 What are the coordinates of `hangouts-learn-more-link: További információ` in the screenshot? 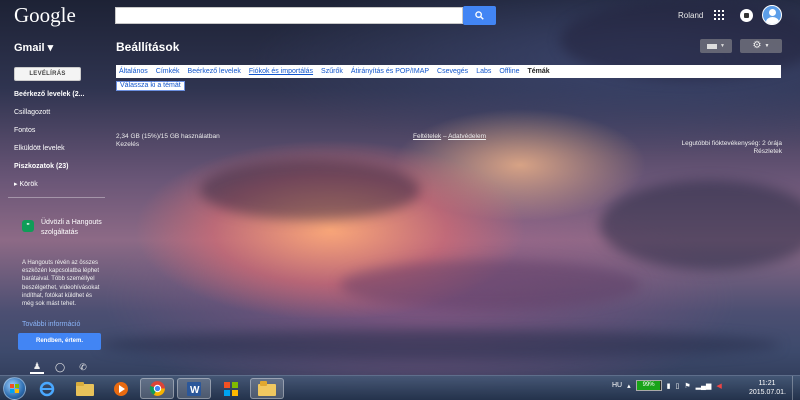 It's located at (51, 324).